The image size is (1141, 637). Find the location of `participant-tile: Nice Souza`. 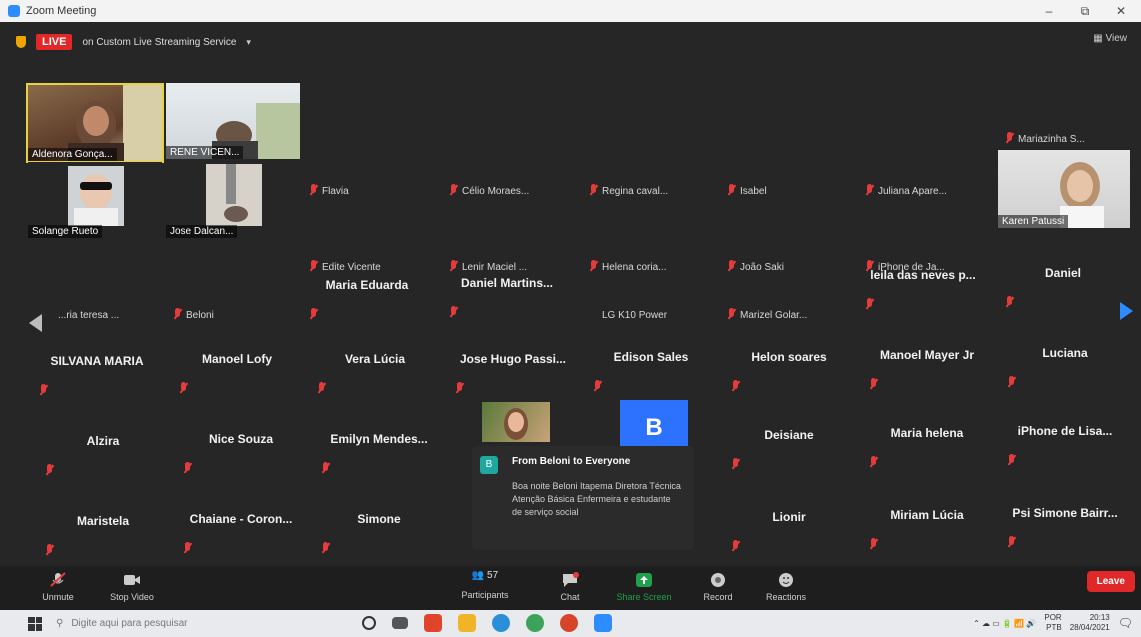

participant-tile: Nice Souza is located at coordinates (241, 442).